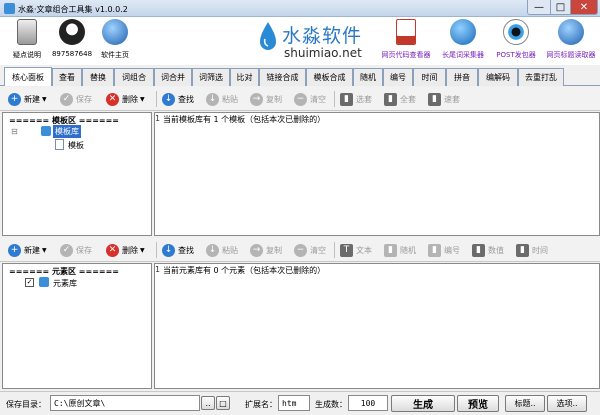 The height and width of the screenshot is (415, 600). What do you see at coordinates (244, 270) in the screenshot?
I see `element-content-text: 当前元素库有 0 个元素（包括本次已删除的）` at bounding box center [244, 270].